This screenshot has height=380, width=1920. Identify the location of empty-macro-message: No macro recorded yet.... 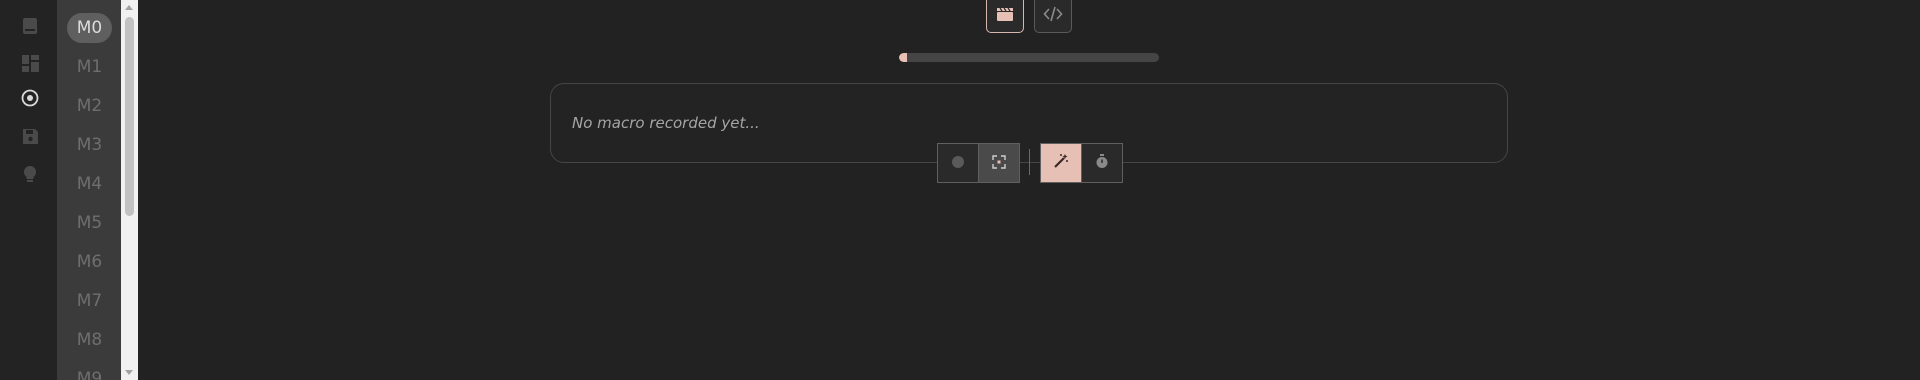
(666, 123).